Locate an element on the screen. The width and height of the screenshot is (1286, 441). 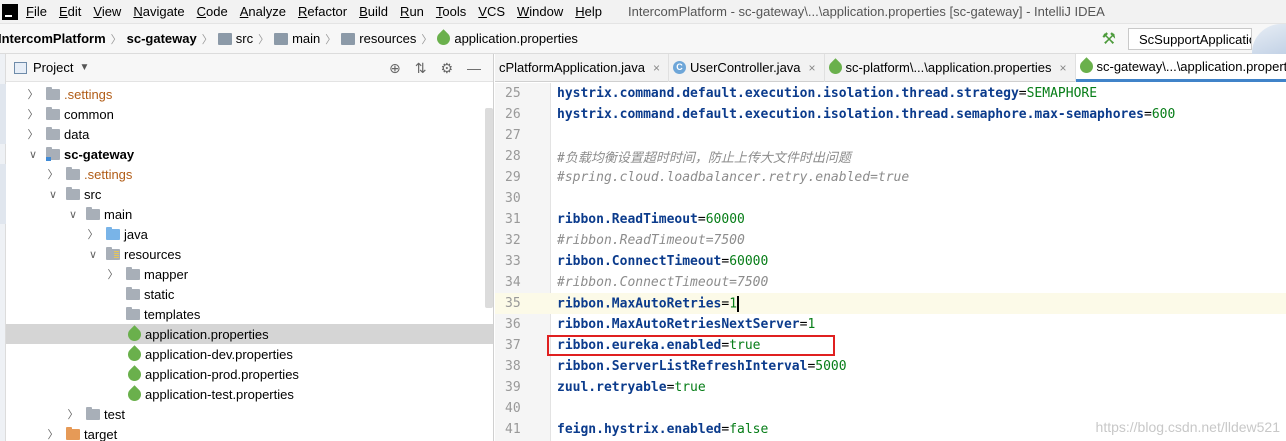
code-comment: #负载均衡设置超时时间，防止上传大文件时出问题 is located at coordinates (704, 158).